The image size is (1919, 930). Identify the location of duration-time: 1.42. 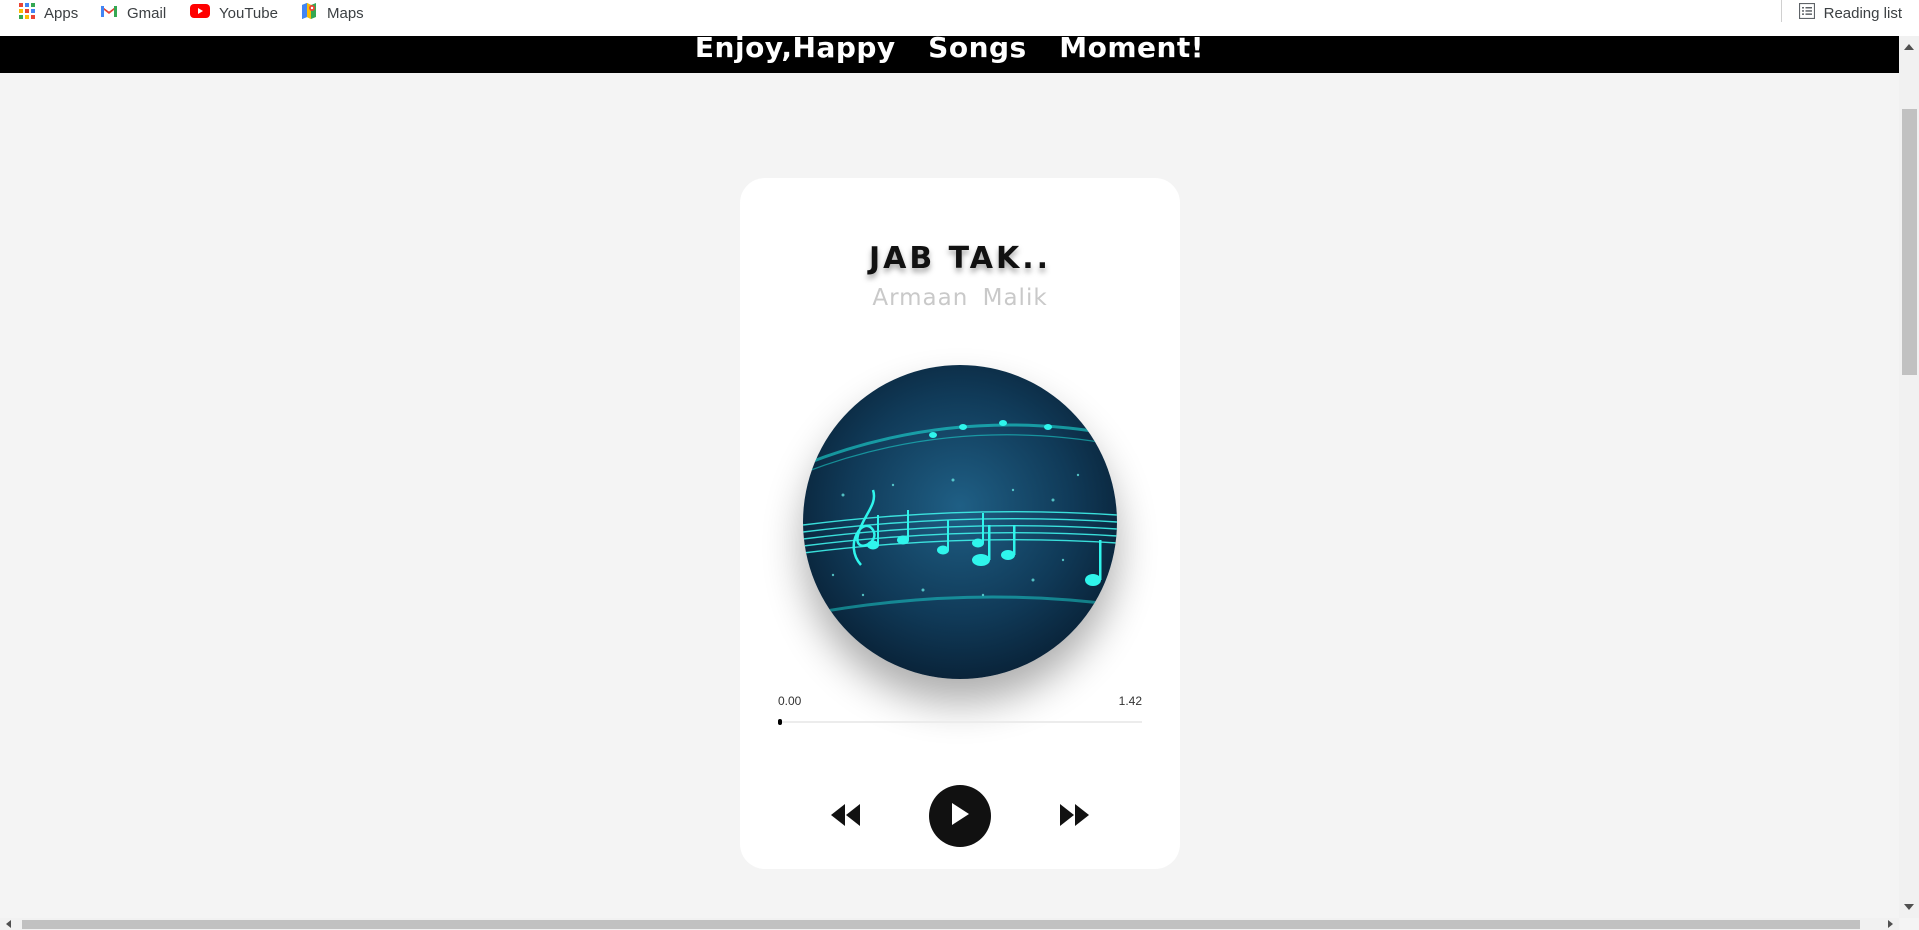
(1130, 701).